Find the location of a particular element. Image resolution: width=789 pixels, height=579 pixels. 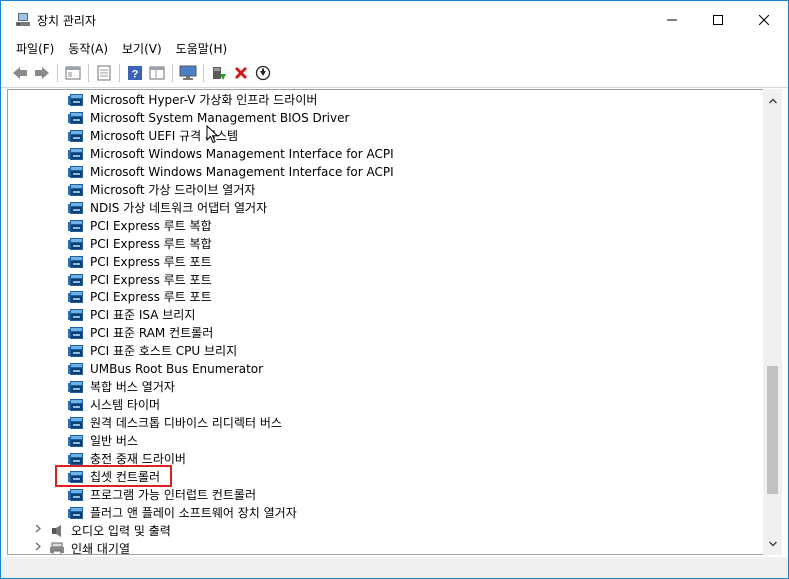

device-label: NDIS 가상 네트워크 어댑터 열거자 is located at coordinates (179, 207).